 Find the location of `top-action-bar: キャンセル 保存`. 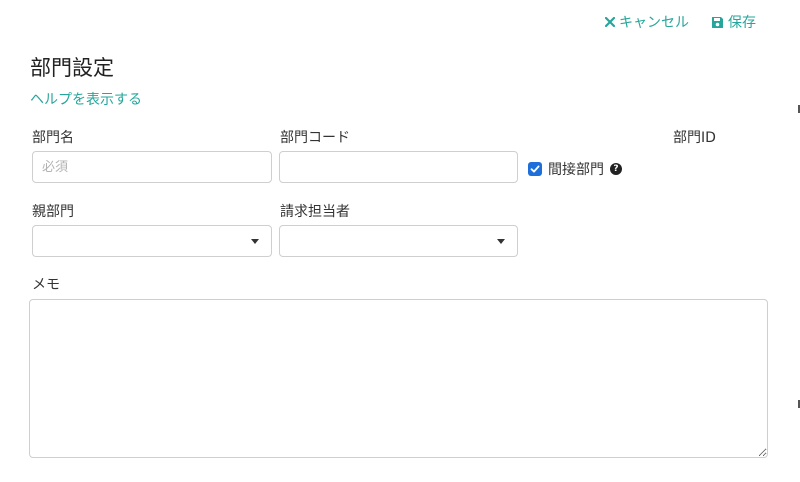

top-action-bar: キャンセル 保存 is located at coordinates (680, 22).